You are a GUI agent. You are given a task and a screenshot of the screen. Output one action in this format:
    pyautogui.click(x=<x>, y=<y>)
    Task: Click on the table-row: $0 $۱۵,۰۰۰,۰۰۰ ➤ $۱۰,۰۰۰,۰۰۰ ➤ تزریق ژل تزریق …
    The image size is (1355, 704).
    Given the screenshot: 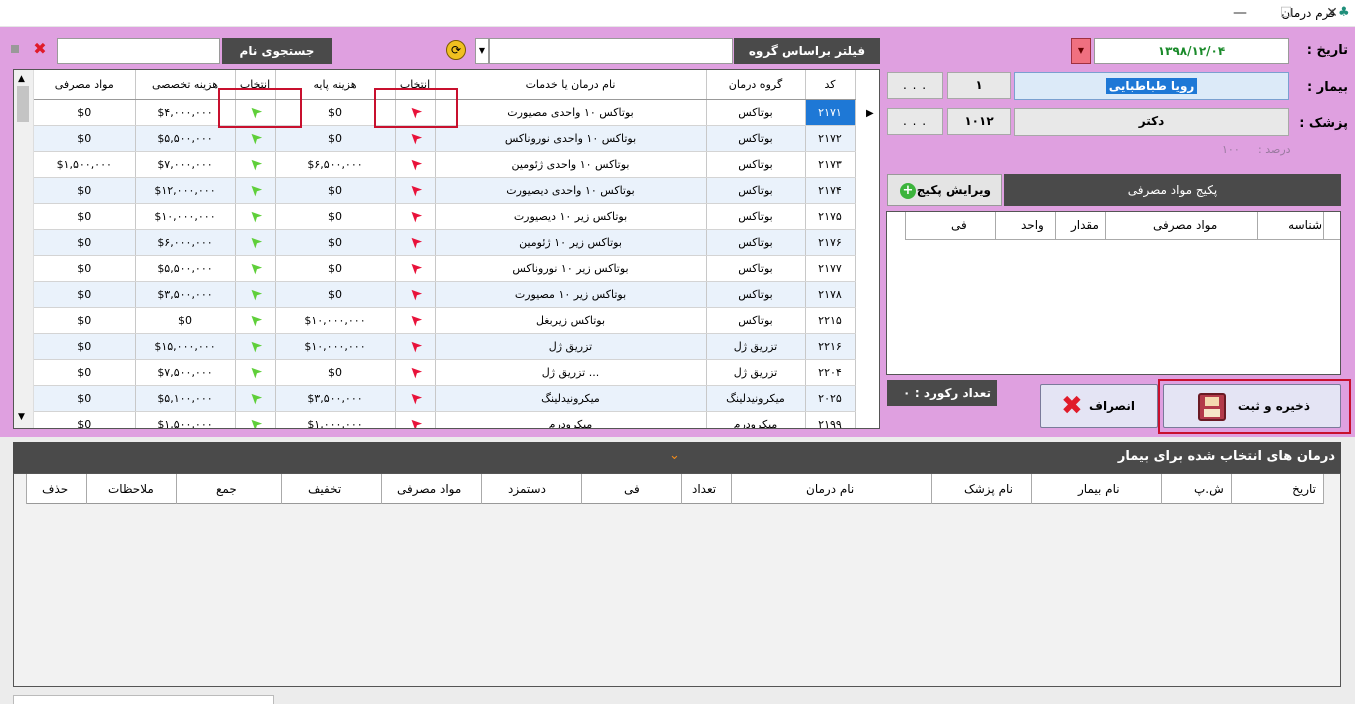 What is the action you would take?
    pyautogui.click(x=445, y=346)
    